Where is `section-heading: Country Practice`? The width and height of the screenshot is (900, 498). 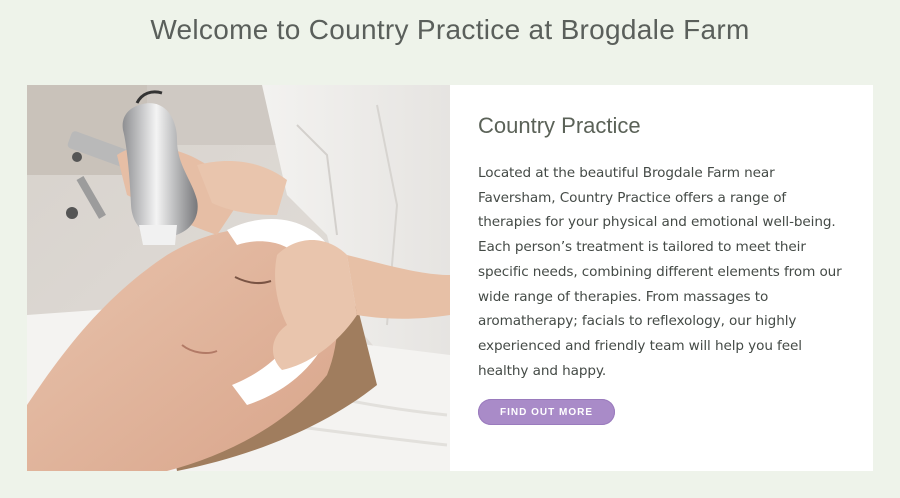
section-heading: Country Practice is located at coordinates (559, 125).